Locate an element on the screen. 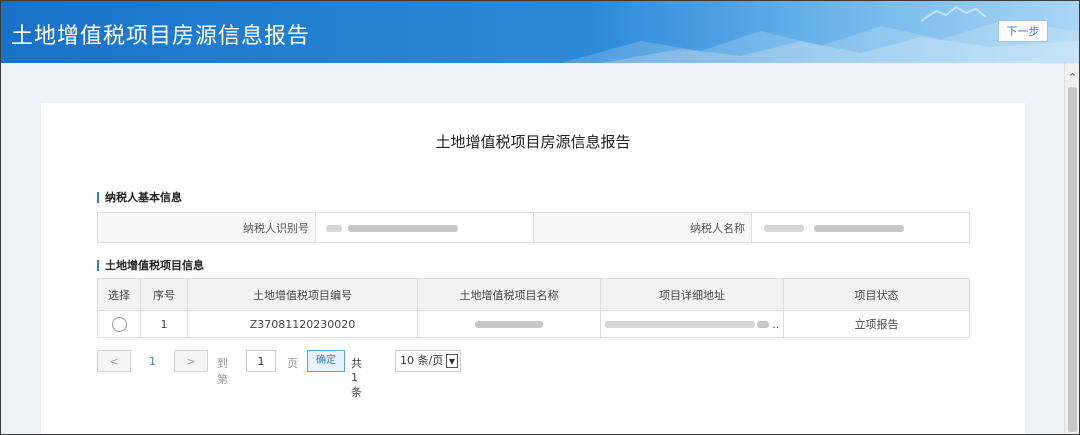 The image size is (1080, 435). project-code: Z37081120230020 is located at coordinates (302, 324).